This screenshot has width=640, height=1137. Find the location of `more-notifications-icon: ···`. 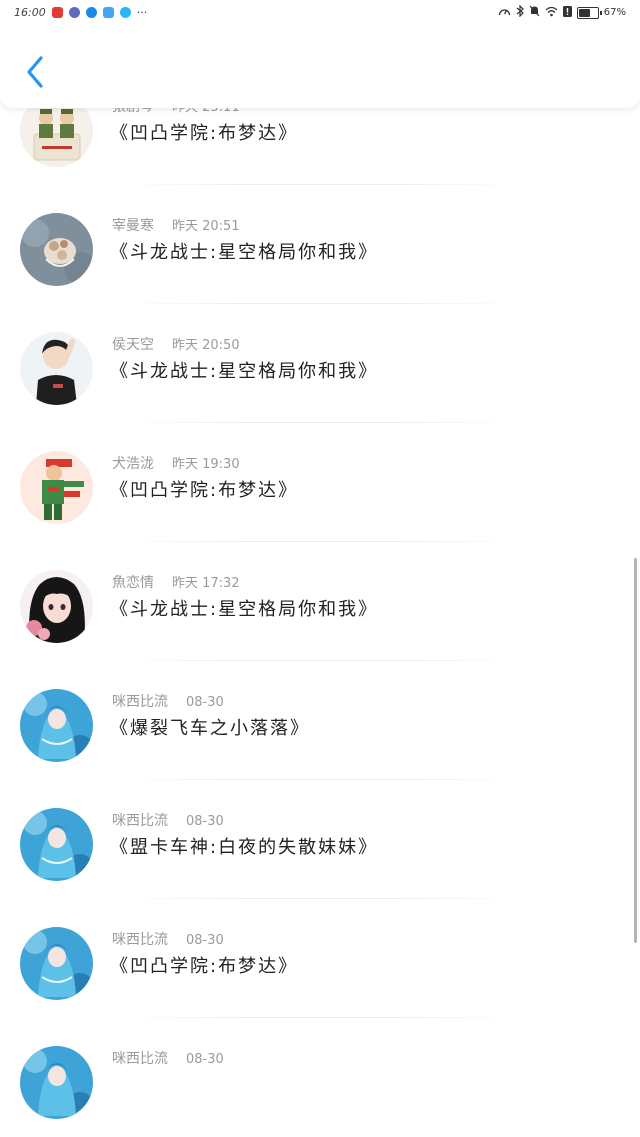

more-notifications-icon: ··· is located at coordinates (142, 12).